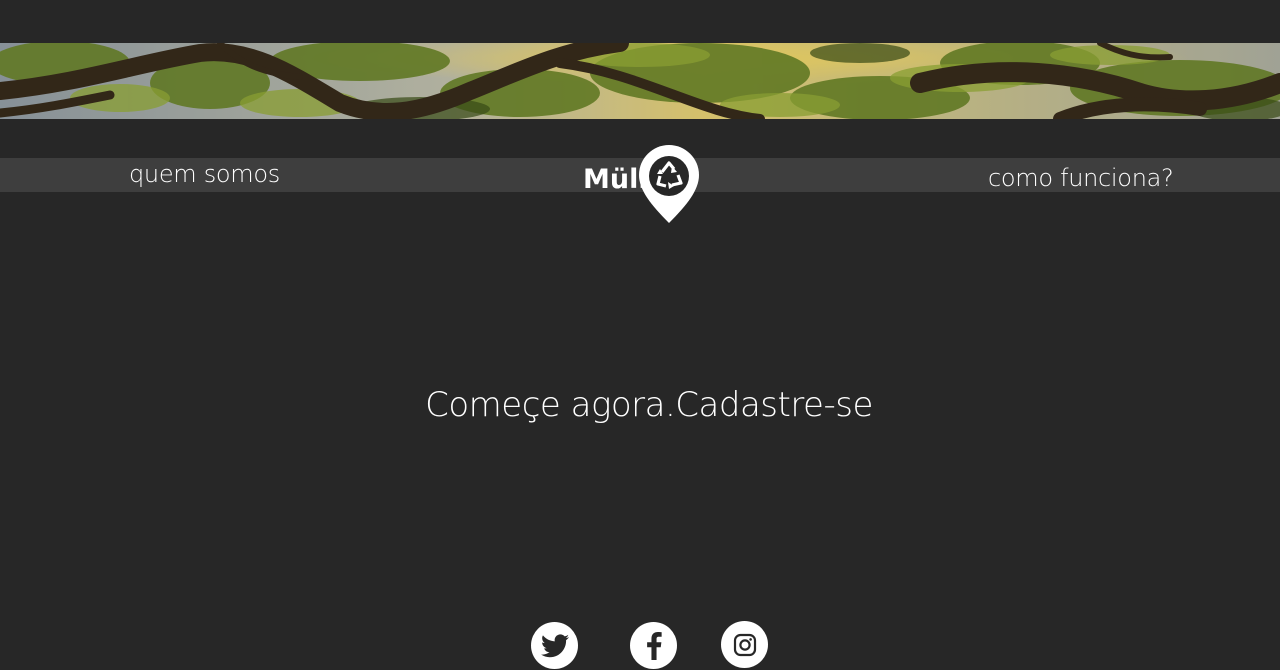 The image size is (1280, 670). I want to click on twitter-icon, so click(554, 645).